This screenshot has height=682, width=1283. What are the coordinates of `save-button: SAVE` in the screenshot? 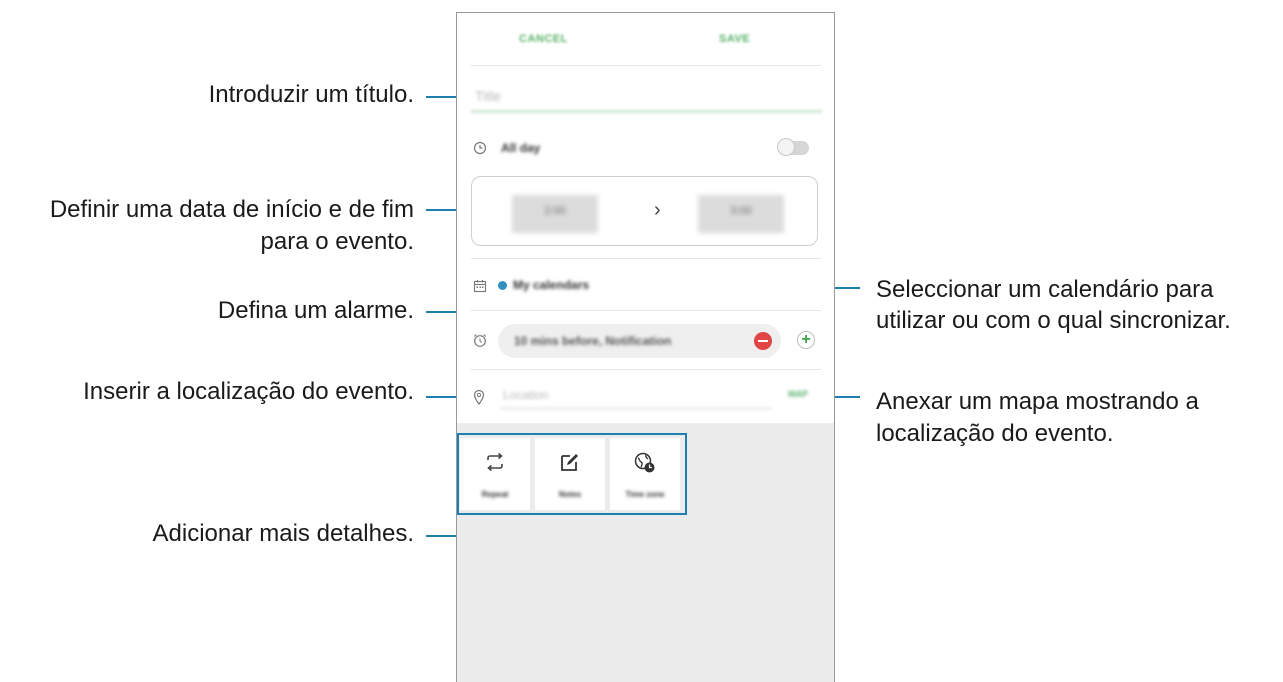 It's located at (734, 39).